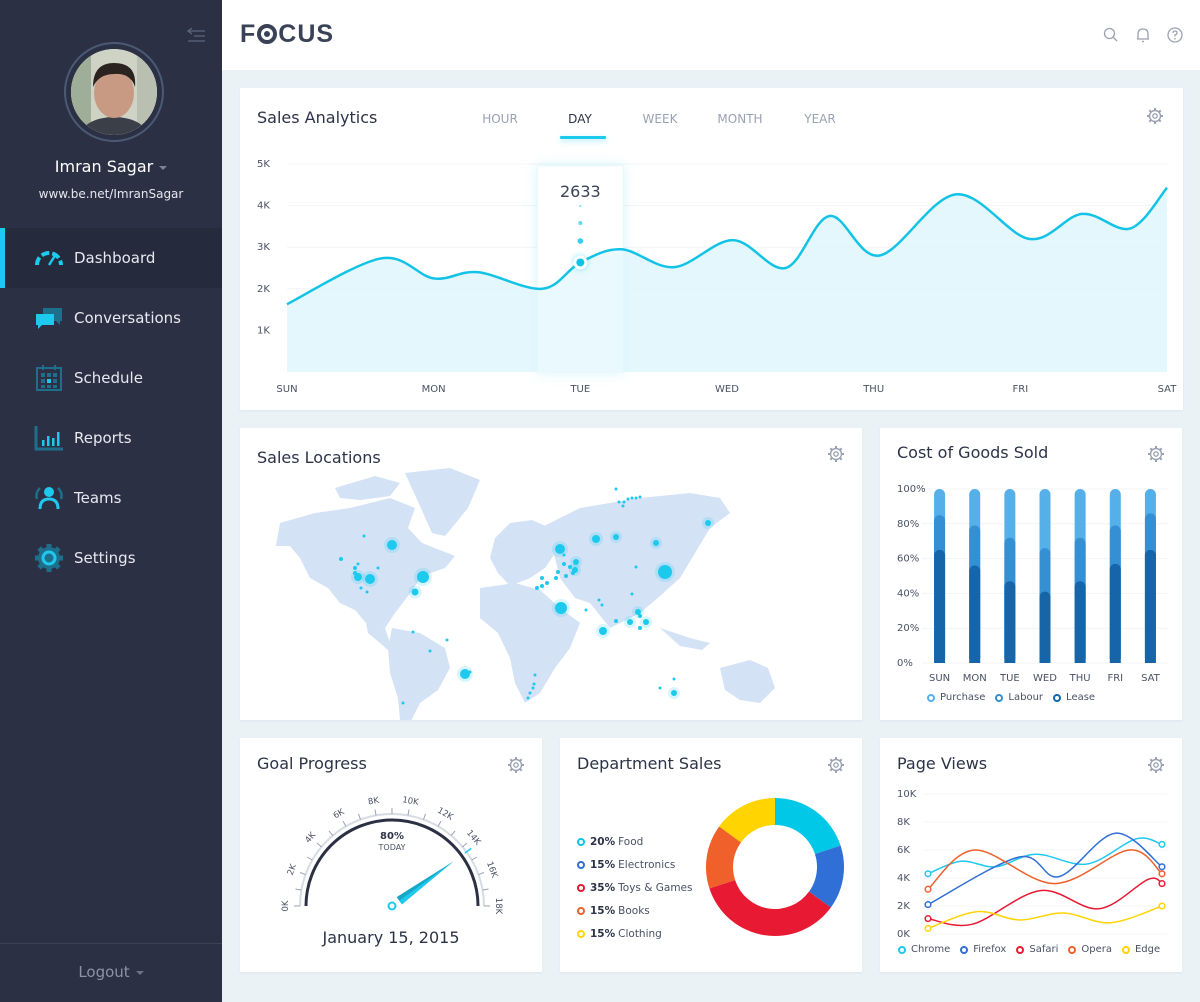 The width and height of the screenshot is (1200, 1002). What do you see at coordinates (808, 826) in the screenshot?
I see `donut-slice-food` at bounding box center [808, 826].